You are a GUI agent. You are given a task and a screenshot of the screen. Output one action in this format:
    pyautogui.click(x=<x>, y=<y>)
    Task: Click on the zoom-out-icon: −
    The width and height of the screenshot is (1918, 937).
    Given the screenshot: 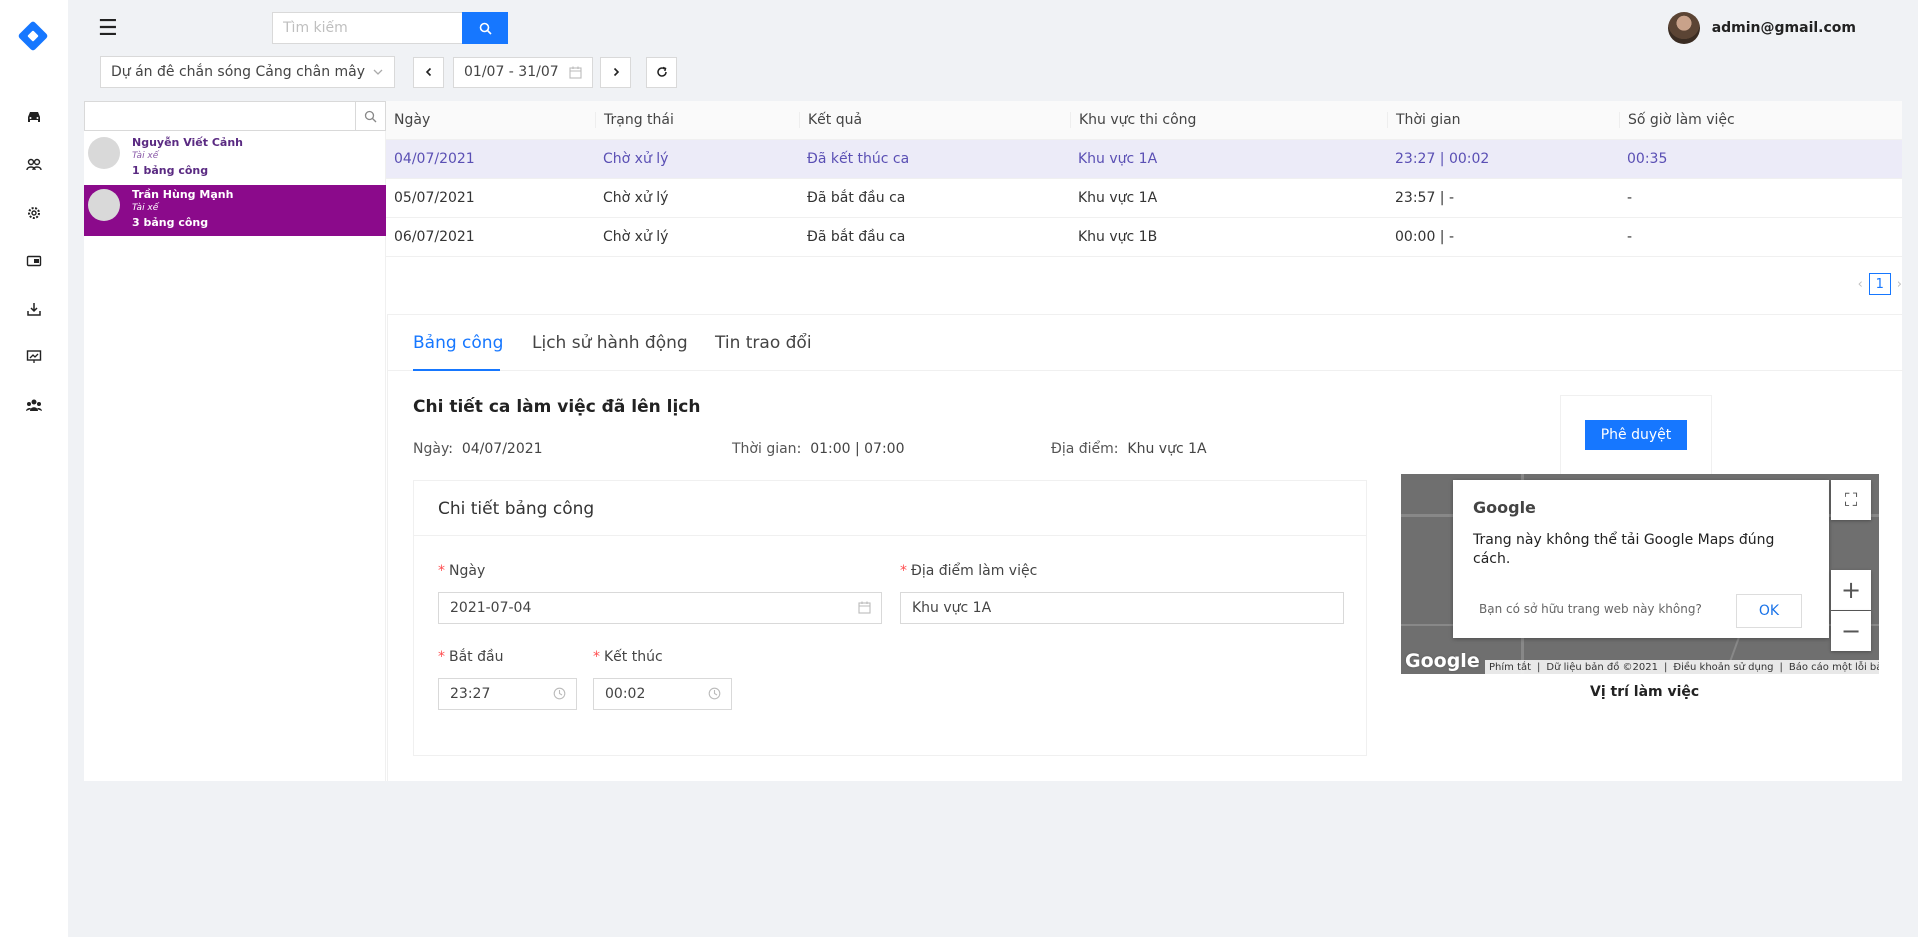 What is the action you would take?
    pyautogui.click(x=1851, y=631)
    